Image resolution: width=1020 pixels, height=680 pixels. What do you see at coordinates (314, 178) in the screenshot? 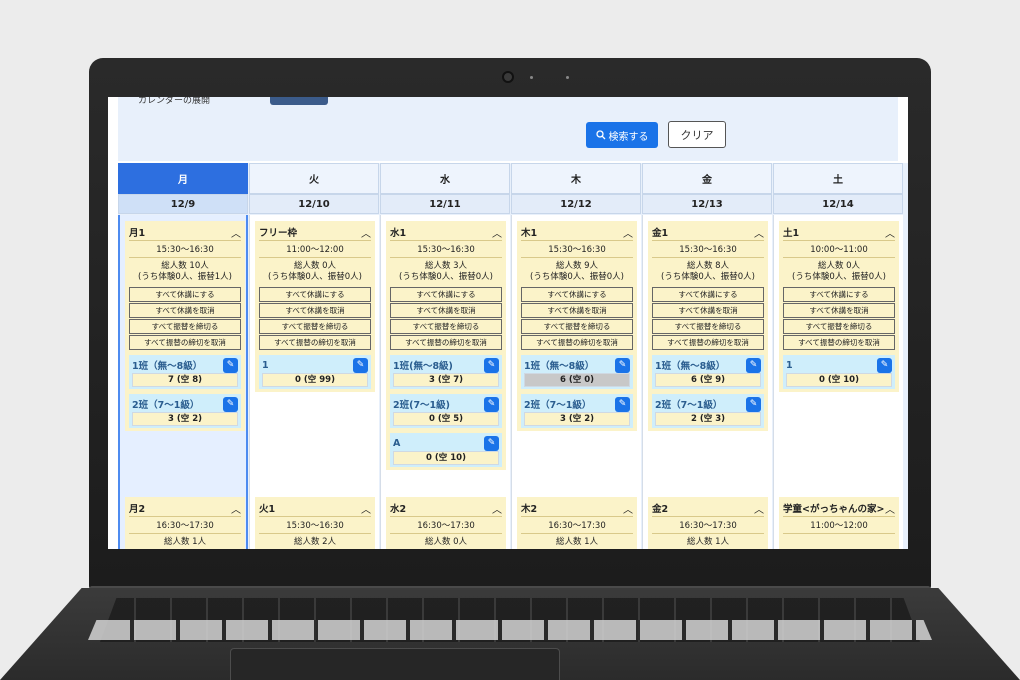
I see `day-of-week-header: 火` at bounding box center [314, 178].